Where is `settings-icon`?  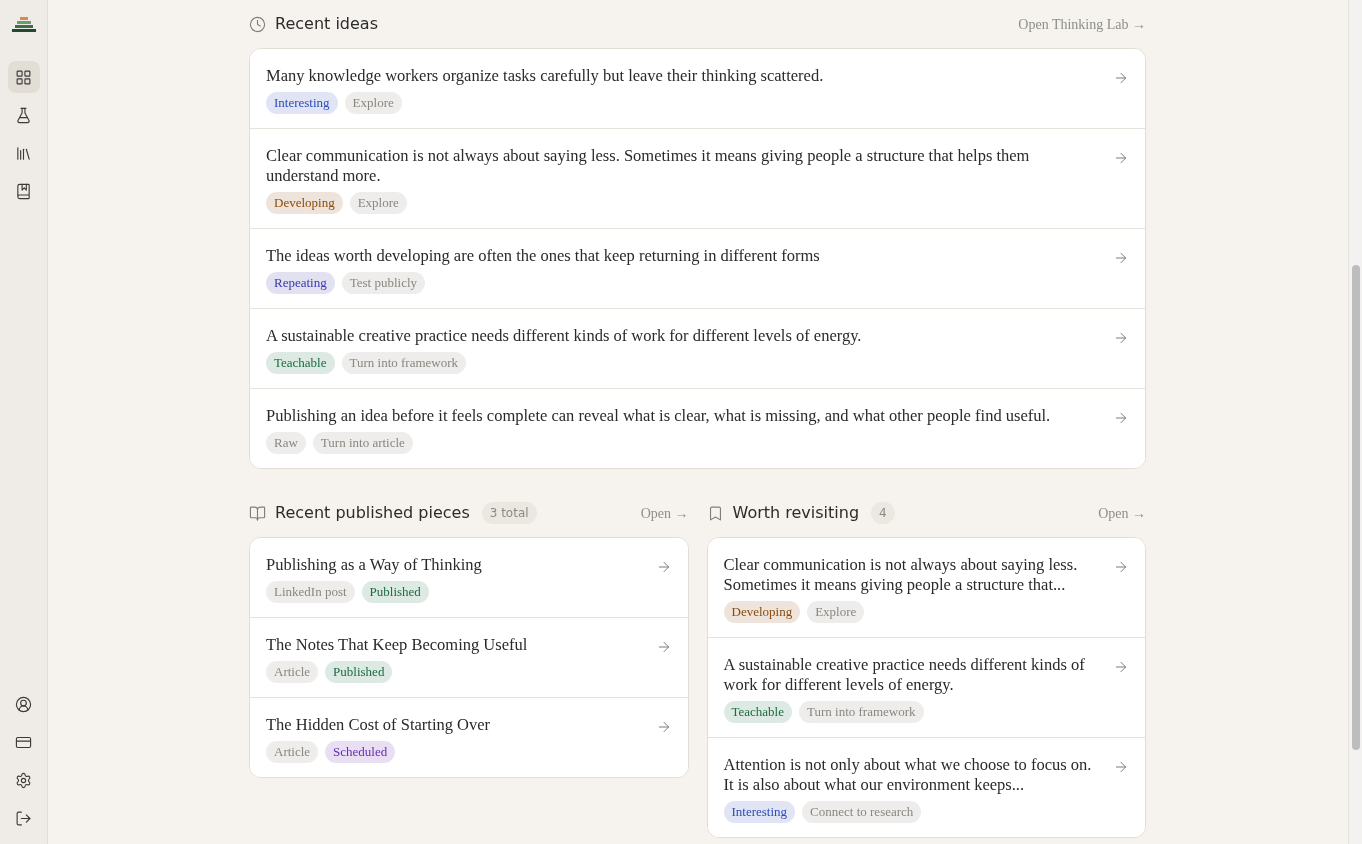
settings-icon is located at coordinates (23, 780).